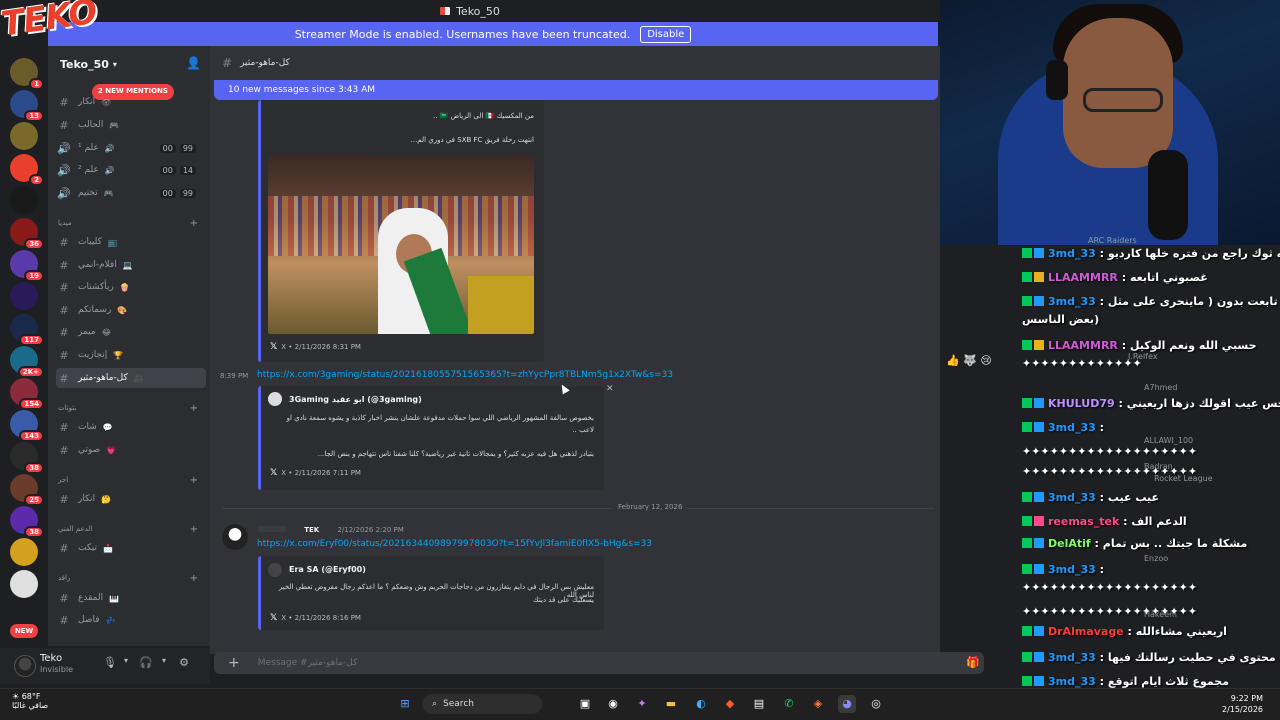 This screenshot has width=1280, height=720. I want to click on server-icon: 36, so click(27, 234).